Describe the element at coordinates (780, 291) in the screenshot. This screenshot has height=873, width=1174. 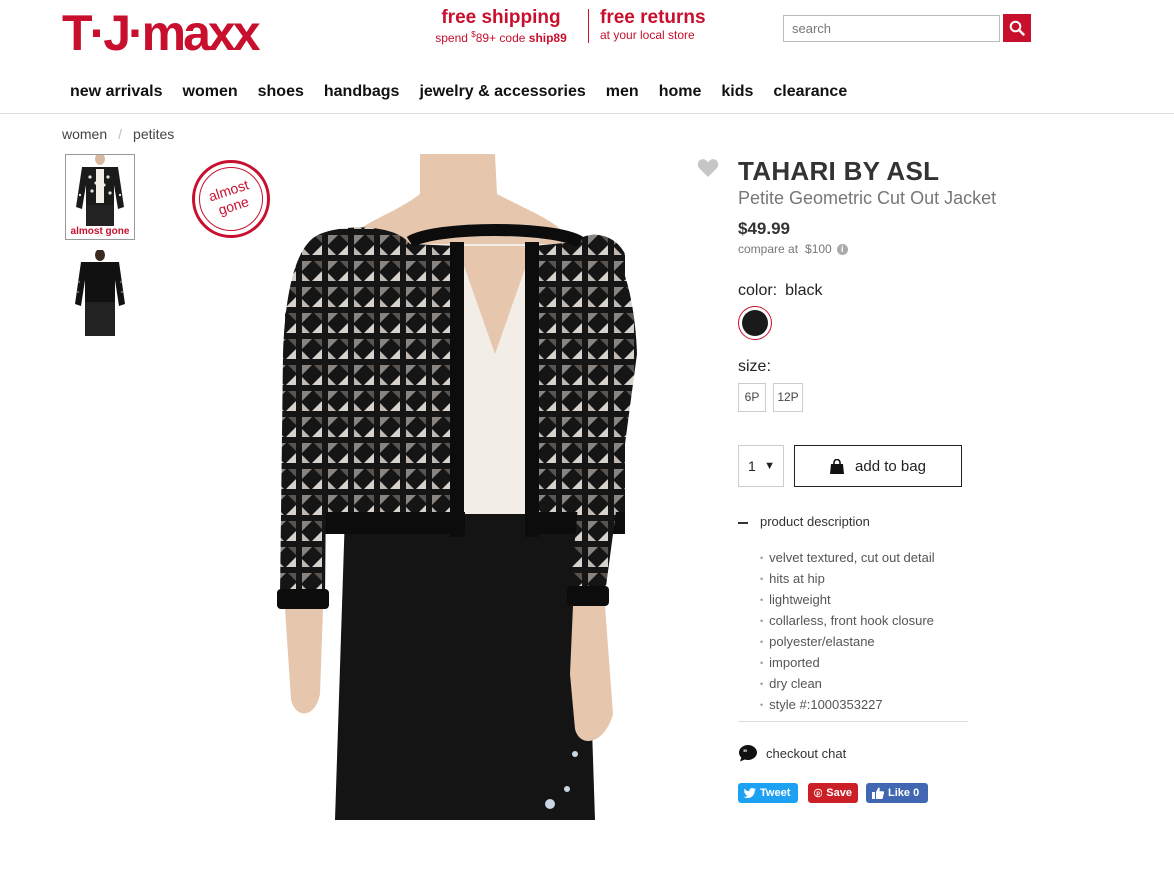
I see `color-selector-label: color: black` at that location.